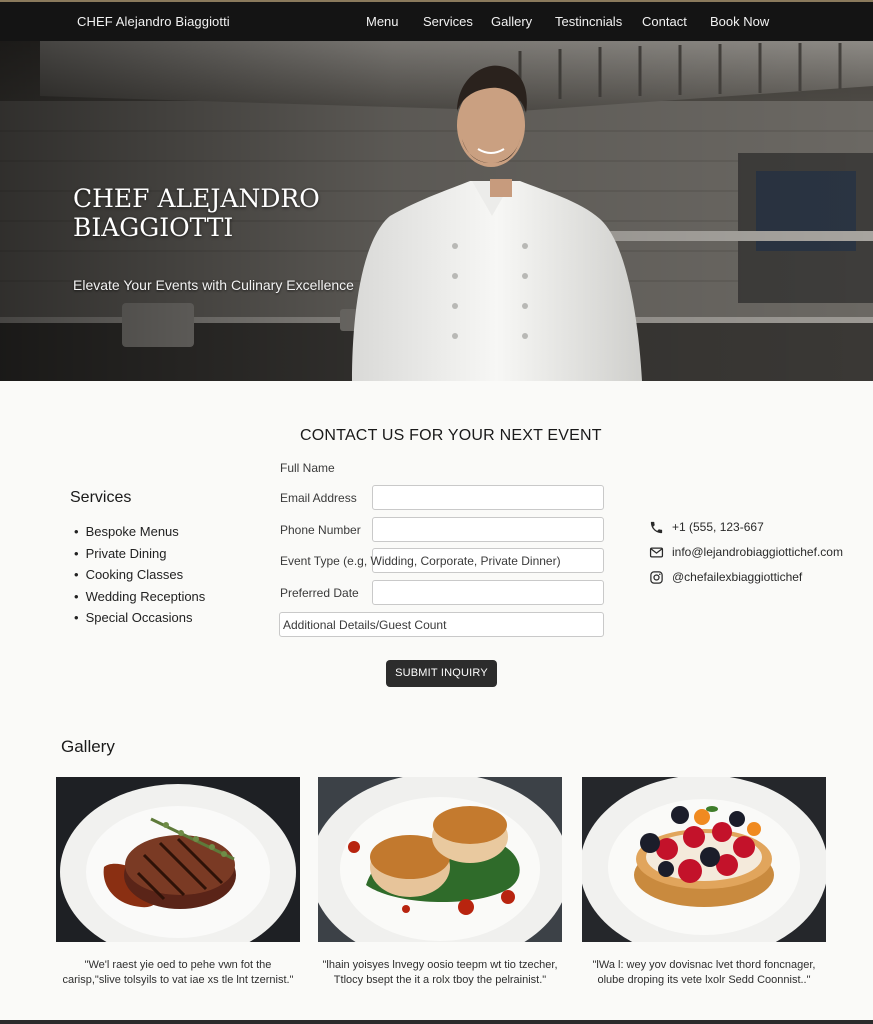 This screenshot has width=873, height=1024. Describe the element at coordinates (196, 213) in the screenshot. I see `hero-title: CHEF ALEJANDRO BIAGGIOTTI` at that location.